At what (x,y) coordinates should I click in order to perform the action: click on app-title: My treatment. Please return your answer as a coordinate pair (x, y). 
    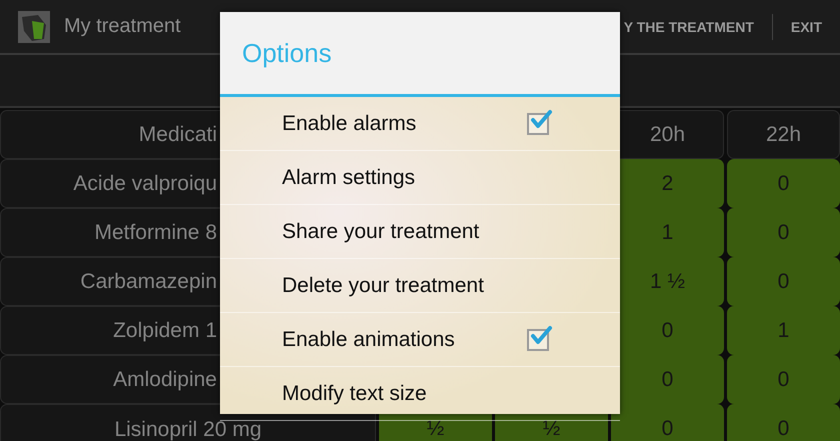
    Looking at the image, I should click on (122, 26).